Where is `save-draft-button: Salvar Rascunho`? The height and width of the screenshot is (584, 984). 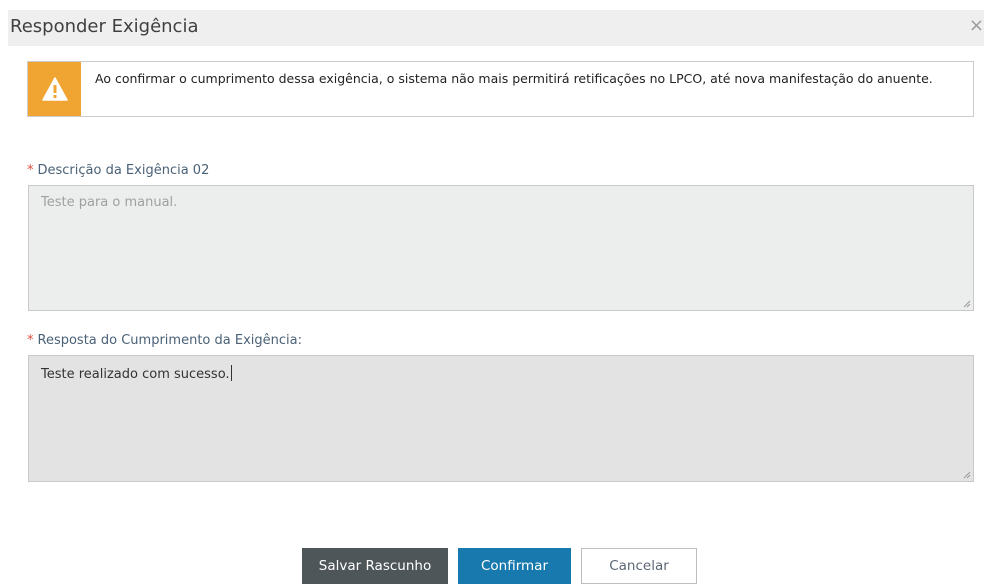
save-draft-button: Salvar Rascunho is located at coordinates (375, 566).